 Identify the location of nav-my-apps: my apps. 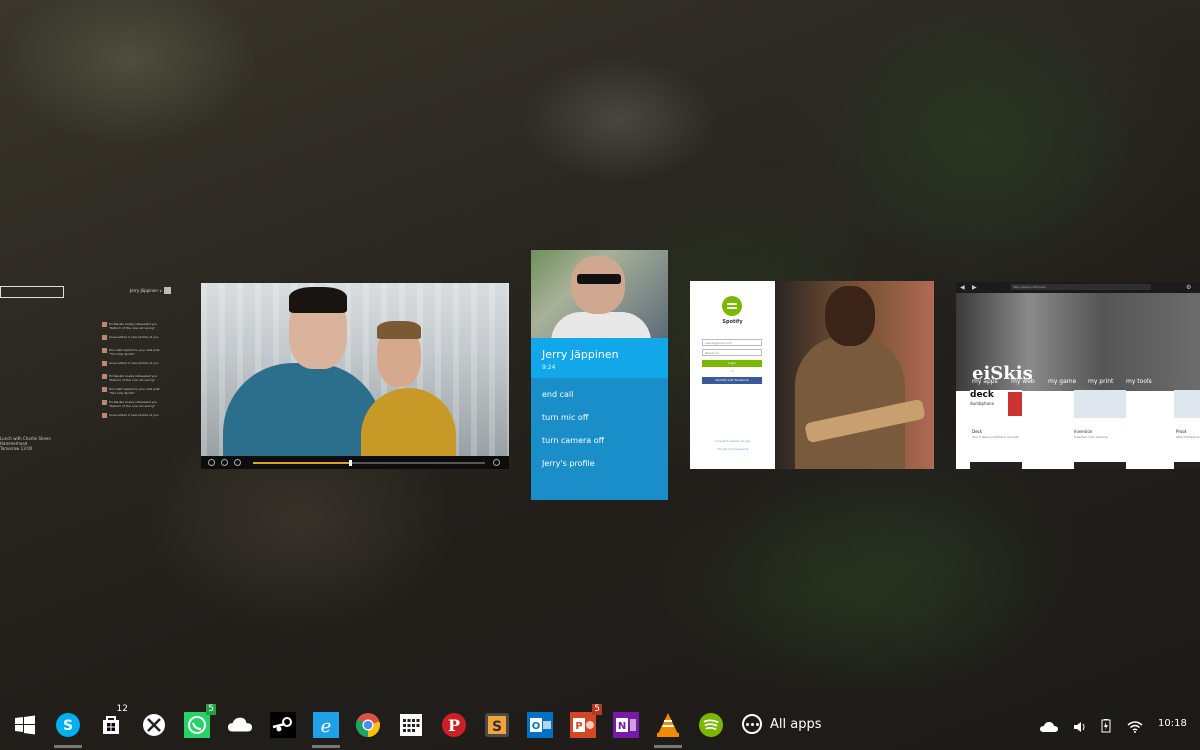
(985, 381).